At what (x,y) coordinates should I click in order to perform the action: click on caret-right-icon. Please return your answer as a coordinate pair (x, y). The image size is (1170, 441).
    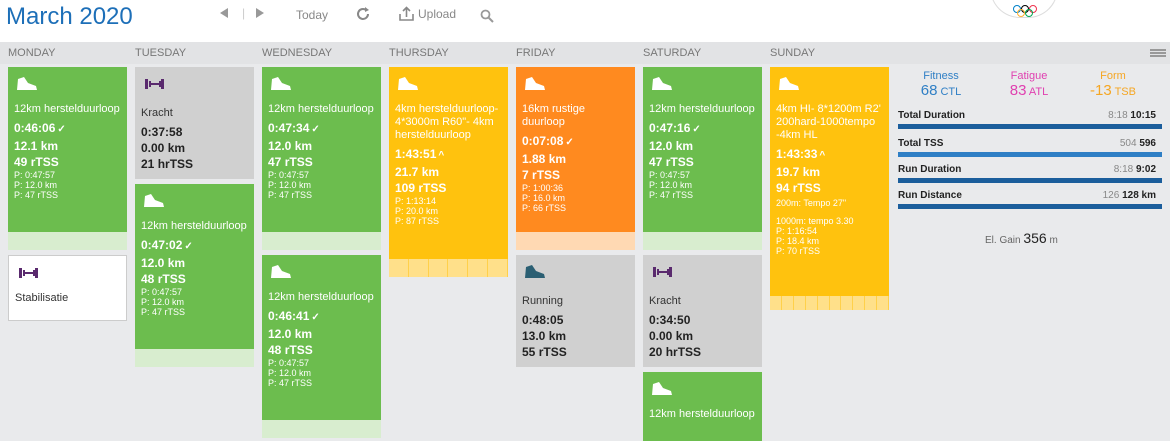
    Looking at the image, I should click on (260, 13).